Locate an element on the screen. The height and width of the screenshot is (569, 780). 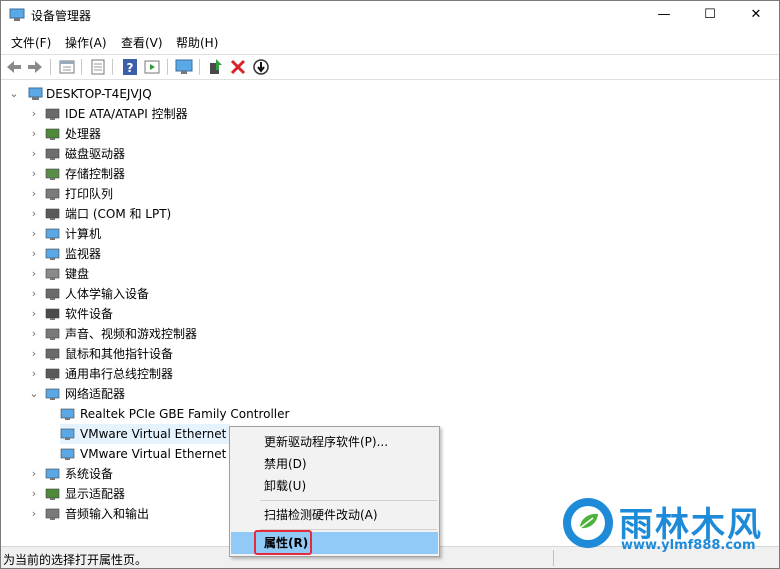
tree-category: › 处理器 is located at coordinates (175, 134).